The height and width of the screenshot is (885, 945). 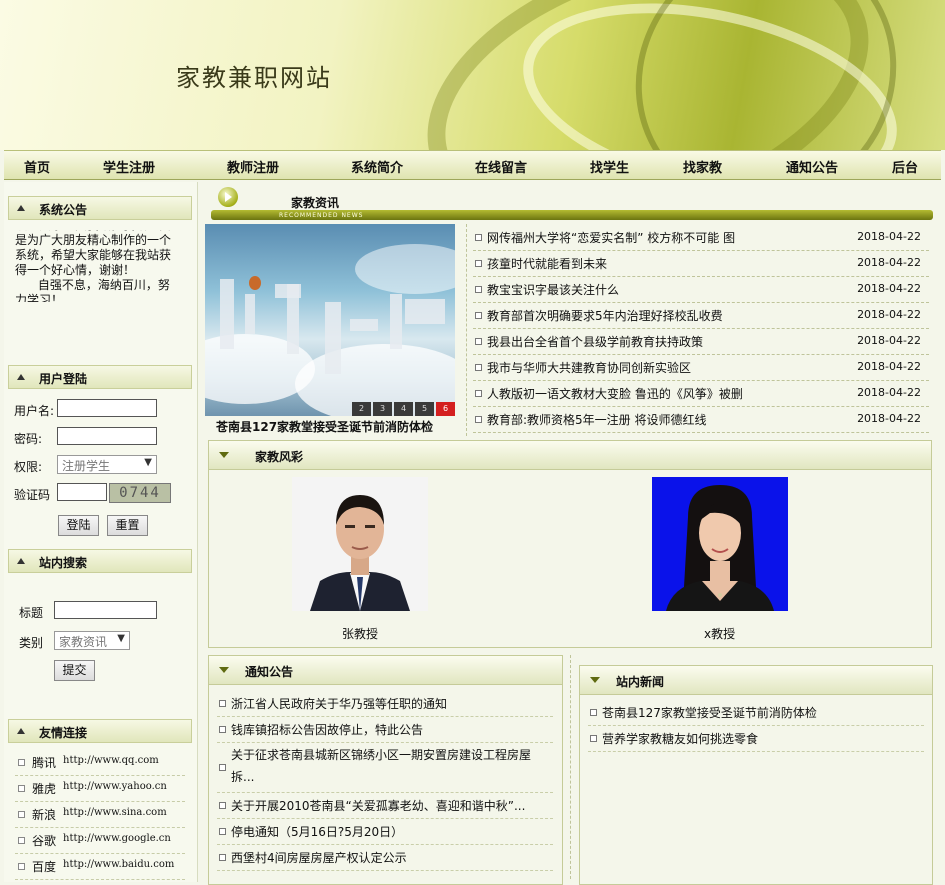 What do you see at coordinates (44, 866) in the screenshot?
I see `friend-link-name: 百度` at bounding box center [44, 866].